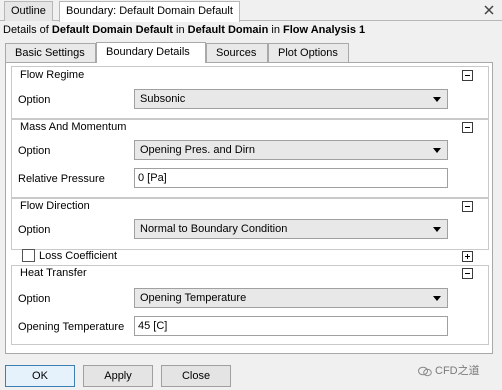  I want to click on flow-regime-option-label: Option, so click(34, 100).